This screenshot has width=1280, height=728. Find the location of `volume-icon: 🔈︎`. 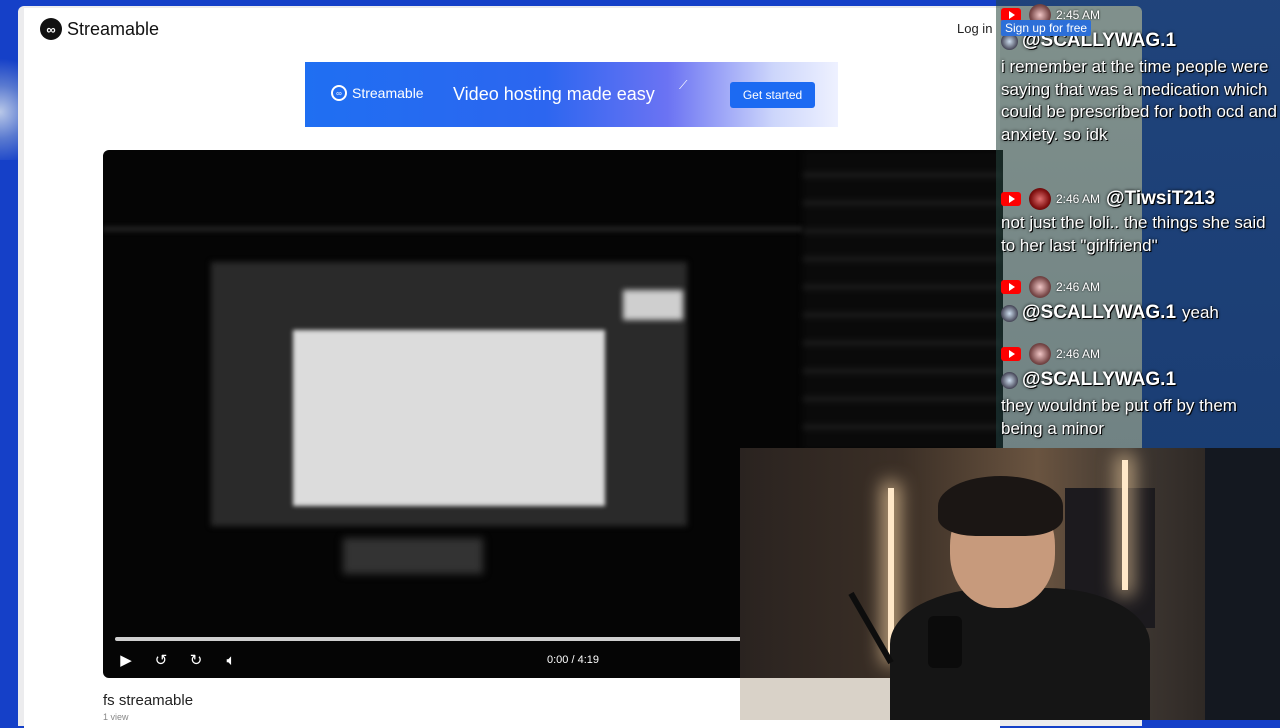

volume-icon: 🔈︎ is located at coordinates (231, 660).